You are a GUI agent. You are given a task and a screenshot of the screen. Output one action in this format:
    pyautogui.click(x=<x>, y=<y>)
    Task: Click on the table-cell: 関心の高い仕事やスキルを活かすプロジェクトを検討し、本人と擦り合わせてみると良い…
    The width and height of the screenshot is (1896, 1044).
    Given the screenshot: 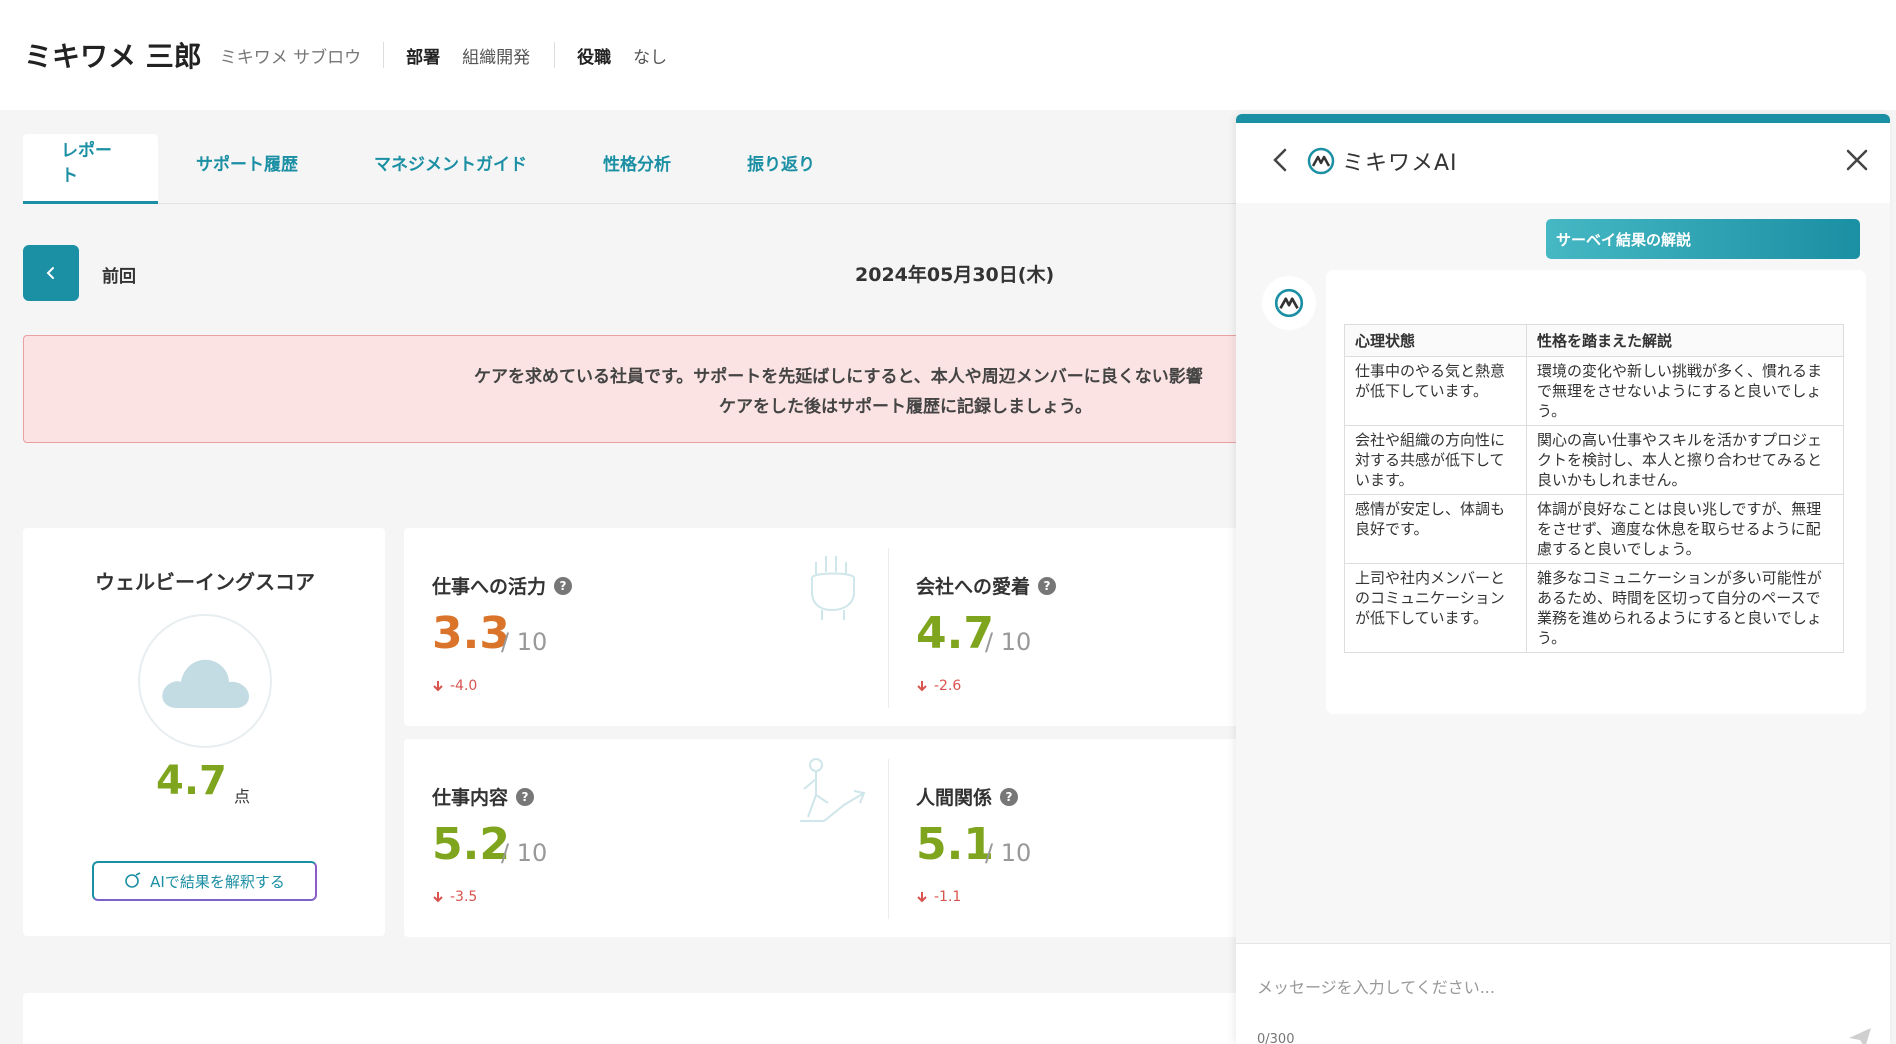 What is the action you would take?
    pyautogui.click(x=1685, y=460)
    